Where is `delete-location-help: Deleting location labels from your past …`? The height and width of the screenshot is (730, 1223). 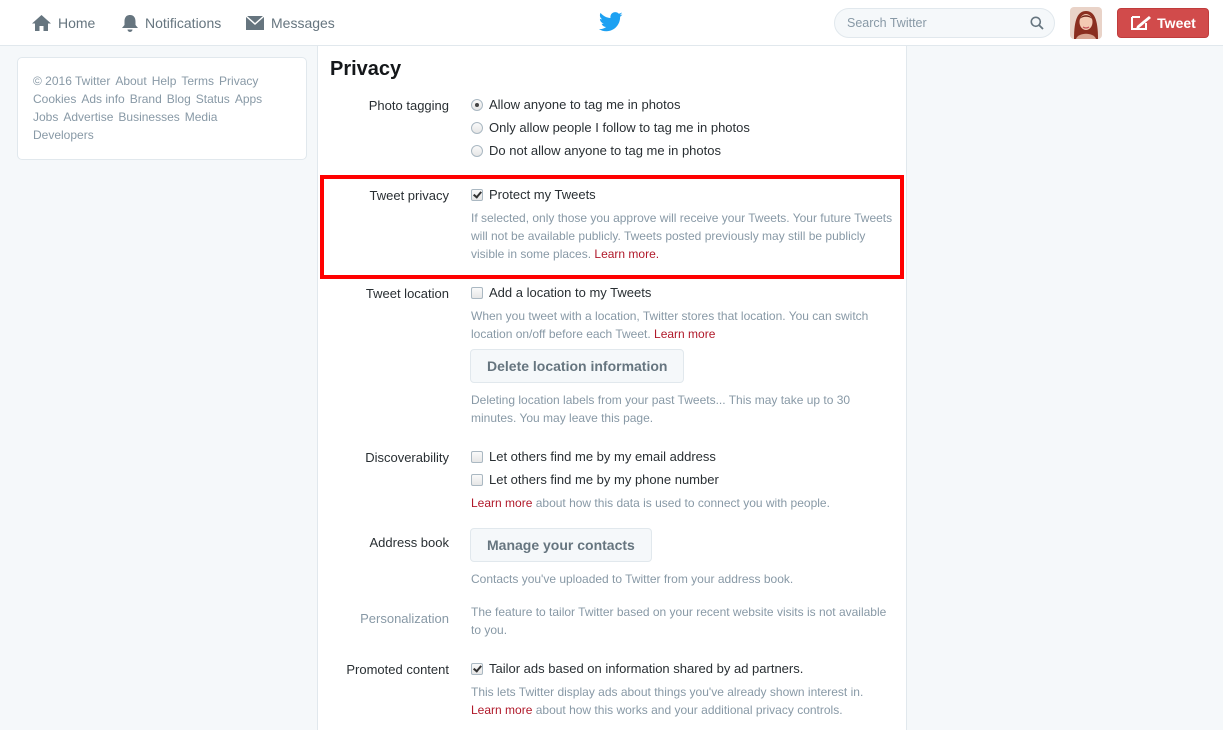
delete-location-help: Deleting location labels from your past … is located at coordinates (661, 409).